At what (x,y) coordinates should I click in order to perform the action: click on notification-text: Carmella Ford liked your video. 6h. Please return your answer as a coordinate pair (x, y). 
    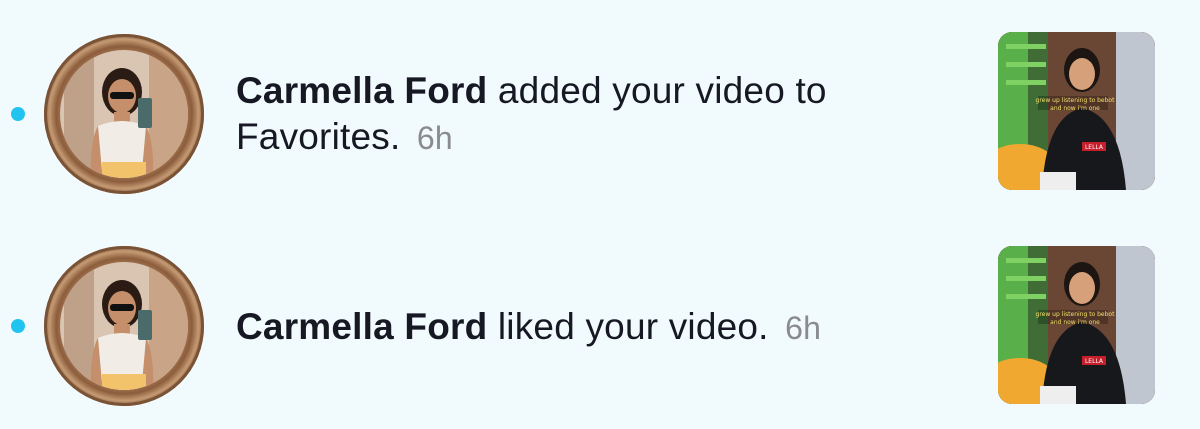
    Looking at the image, I should click on (586, 327).